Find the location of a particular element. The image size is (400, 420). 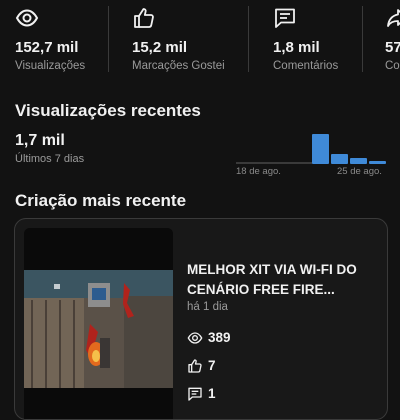

stat-label: Comentários is located at coordinates (306, 66).